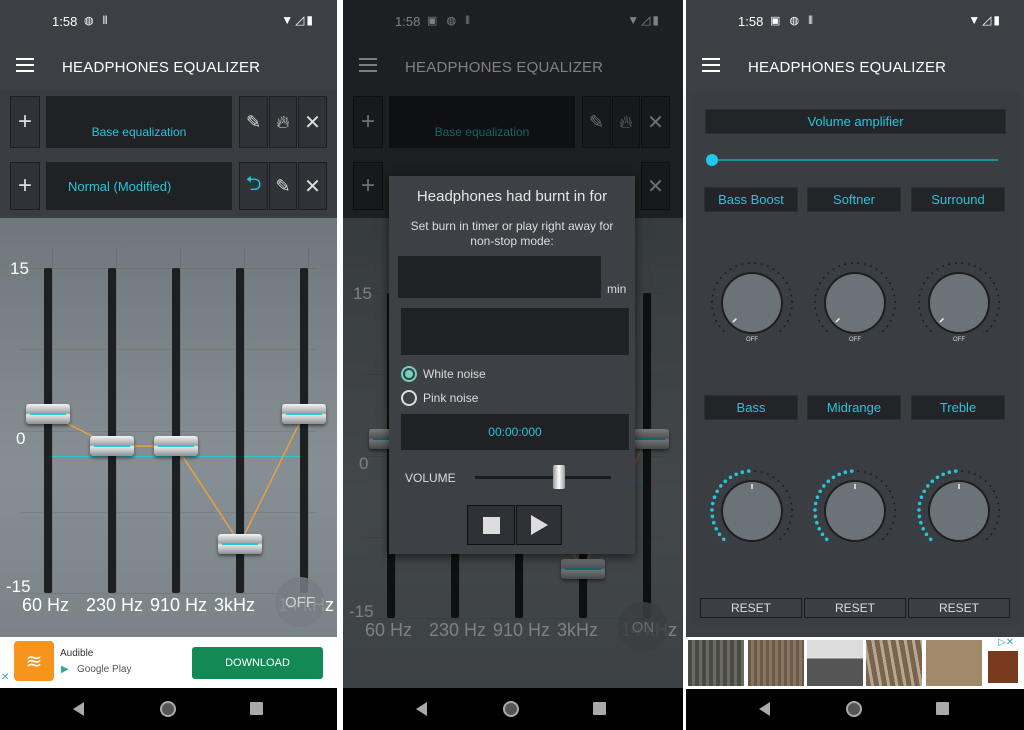 This screenshot has height=730, width=1024. I want to click on tone-label: Midrange, so click(854, 407).